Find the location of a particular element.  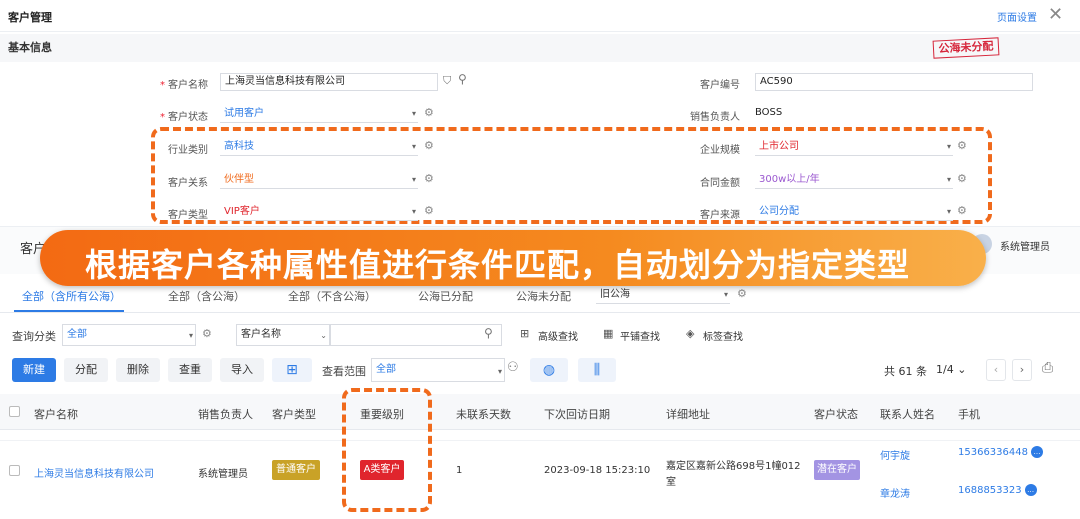

advanced-search-icon: ⊞ is located at coordinates (524, 333).